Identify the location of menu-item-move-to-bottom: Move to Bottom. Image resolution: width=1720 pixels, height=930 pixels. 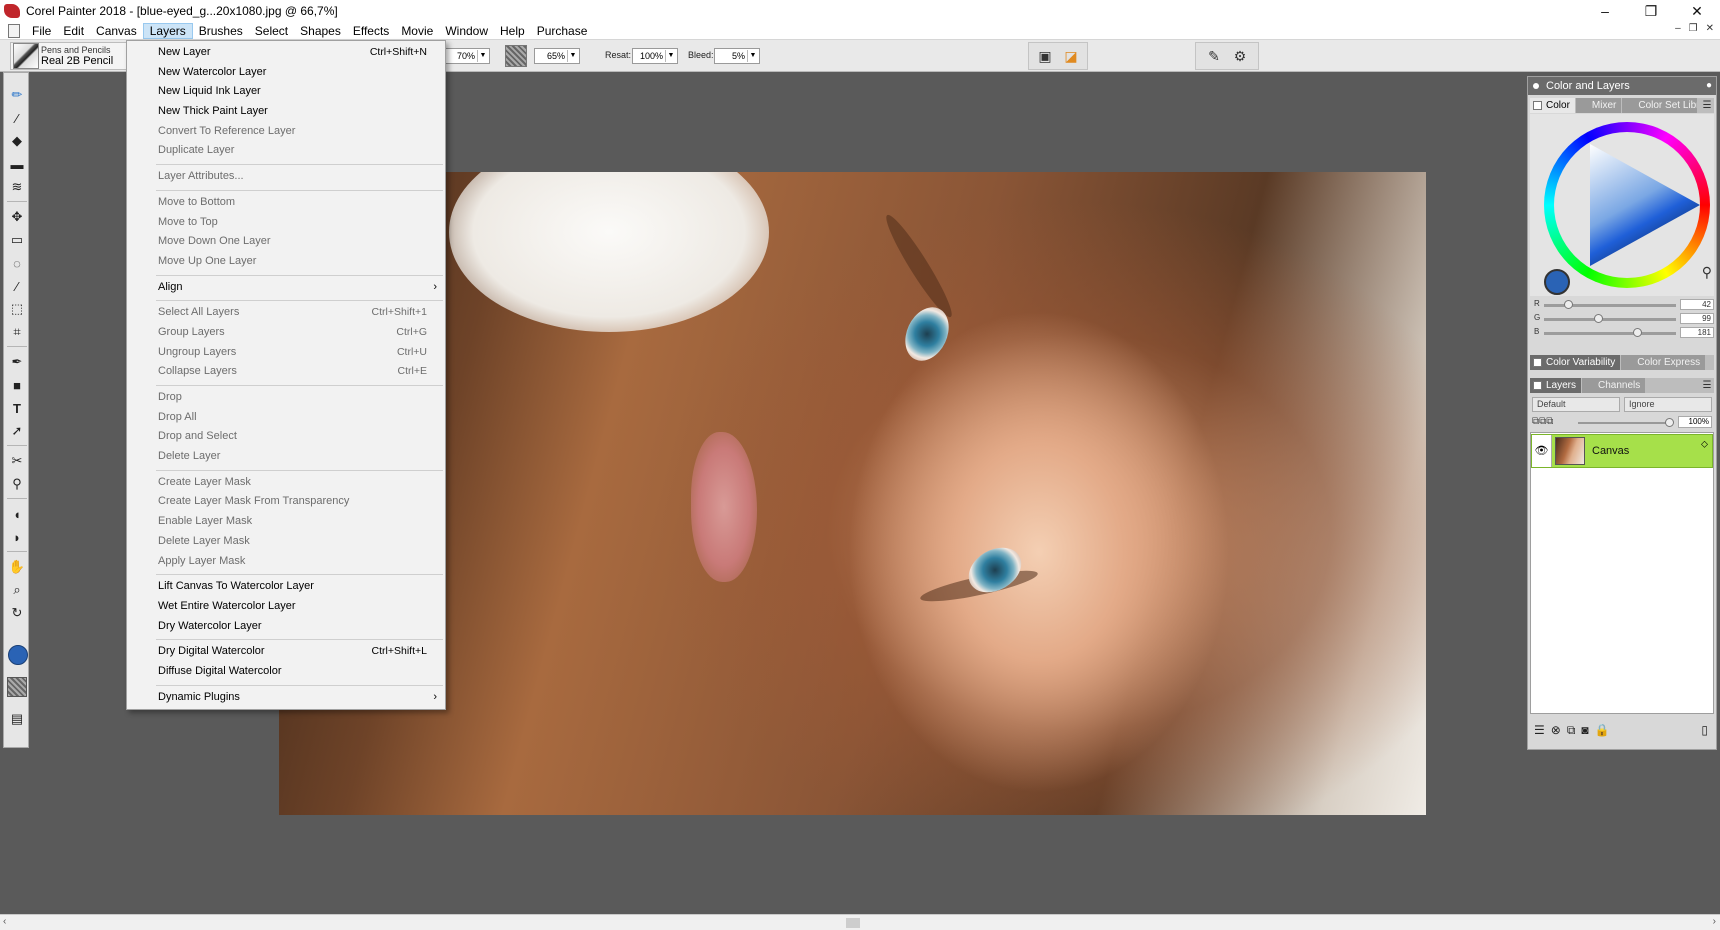
(286, 203).